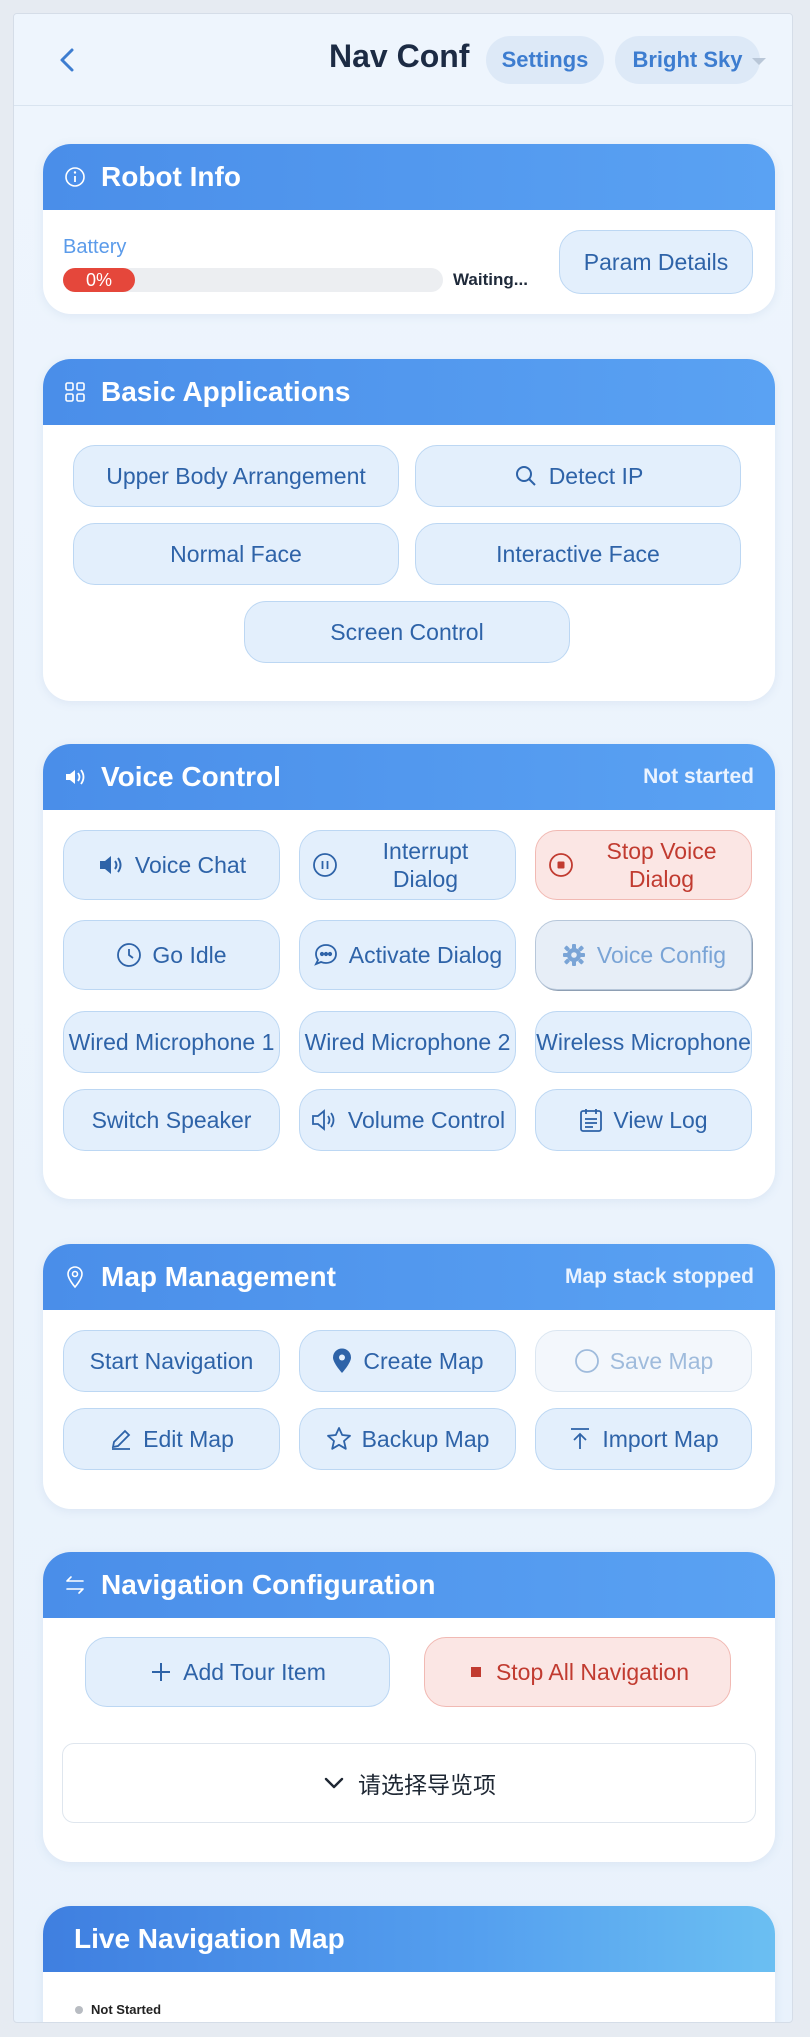 The width and height of the screenshot is (810, 2037). Describe the element at coordinates (580, 1438) in the screenshot. I see `upload-icon` at that location.